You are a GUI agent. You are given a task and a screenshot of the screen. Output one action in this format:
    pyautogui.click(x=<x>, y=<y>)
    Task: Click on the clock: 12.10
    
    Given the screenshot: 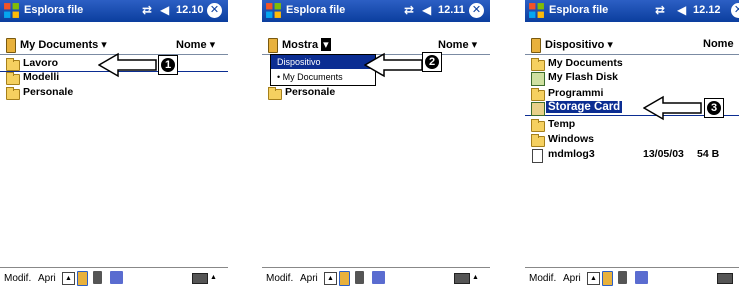 What is the action you would take?
    pyautogui.click(x=190, y=10)
    